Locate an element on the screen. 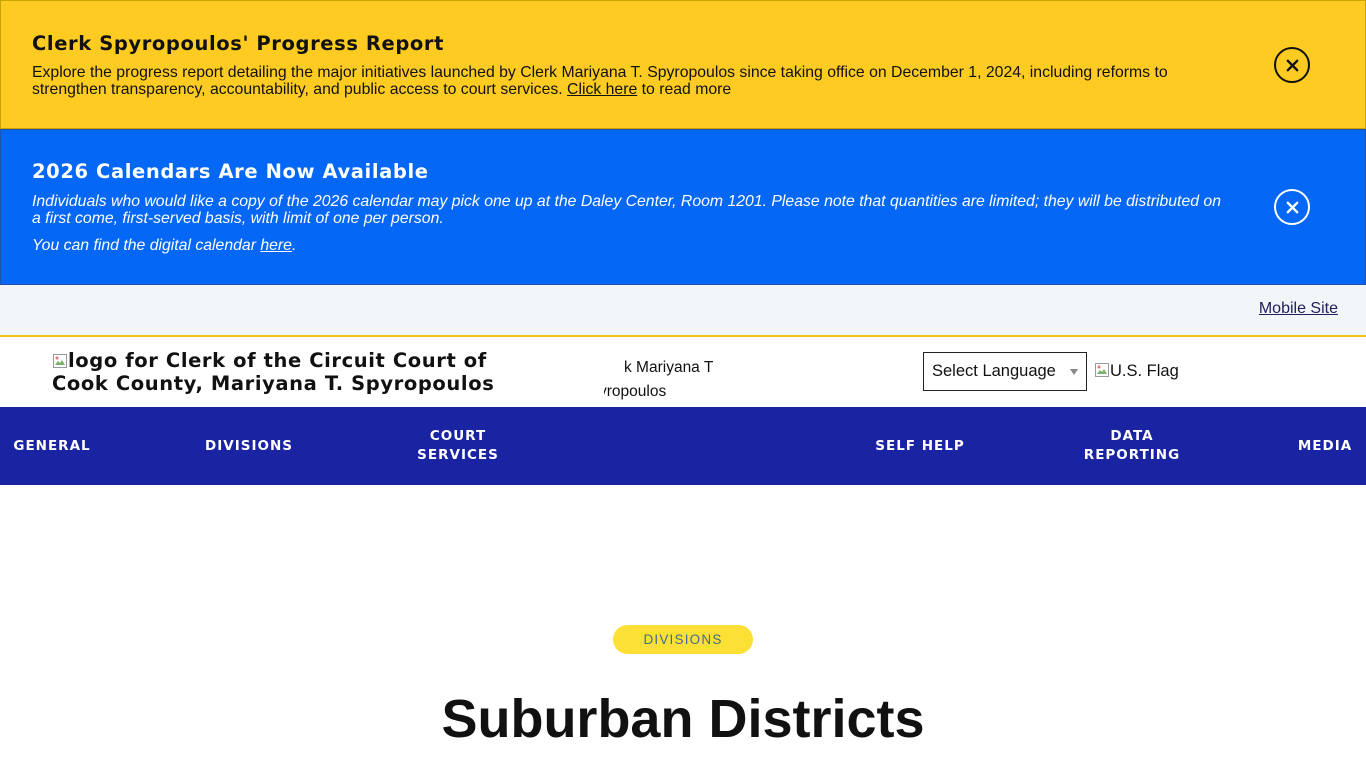 This screenshot has height=768, width=1366. chevron-down-icon is located at coordinates (1074, 372).